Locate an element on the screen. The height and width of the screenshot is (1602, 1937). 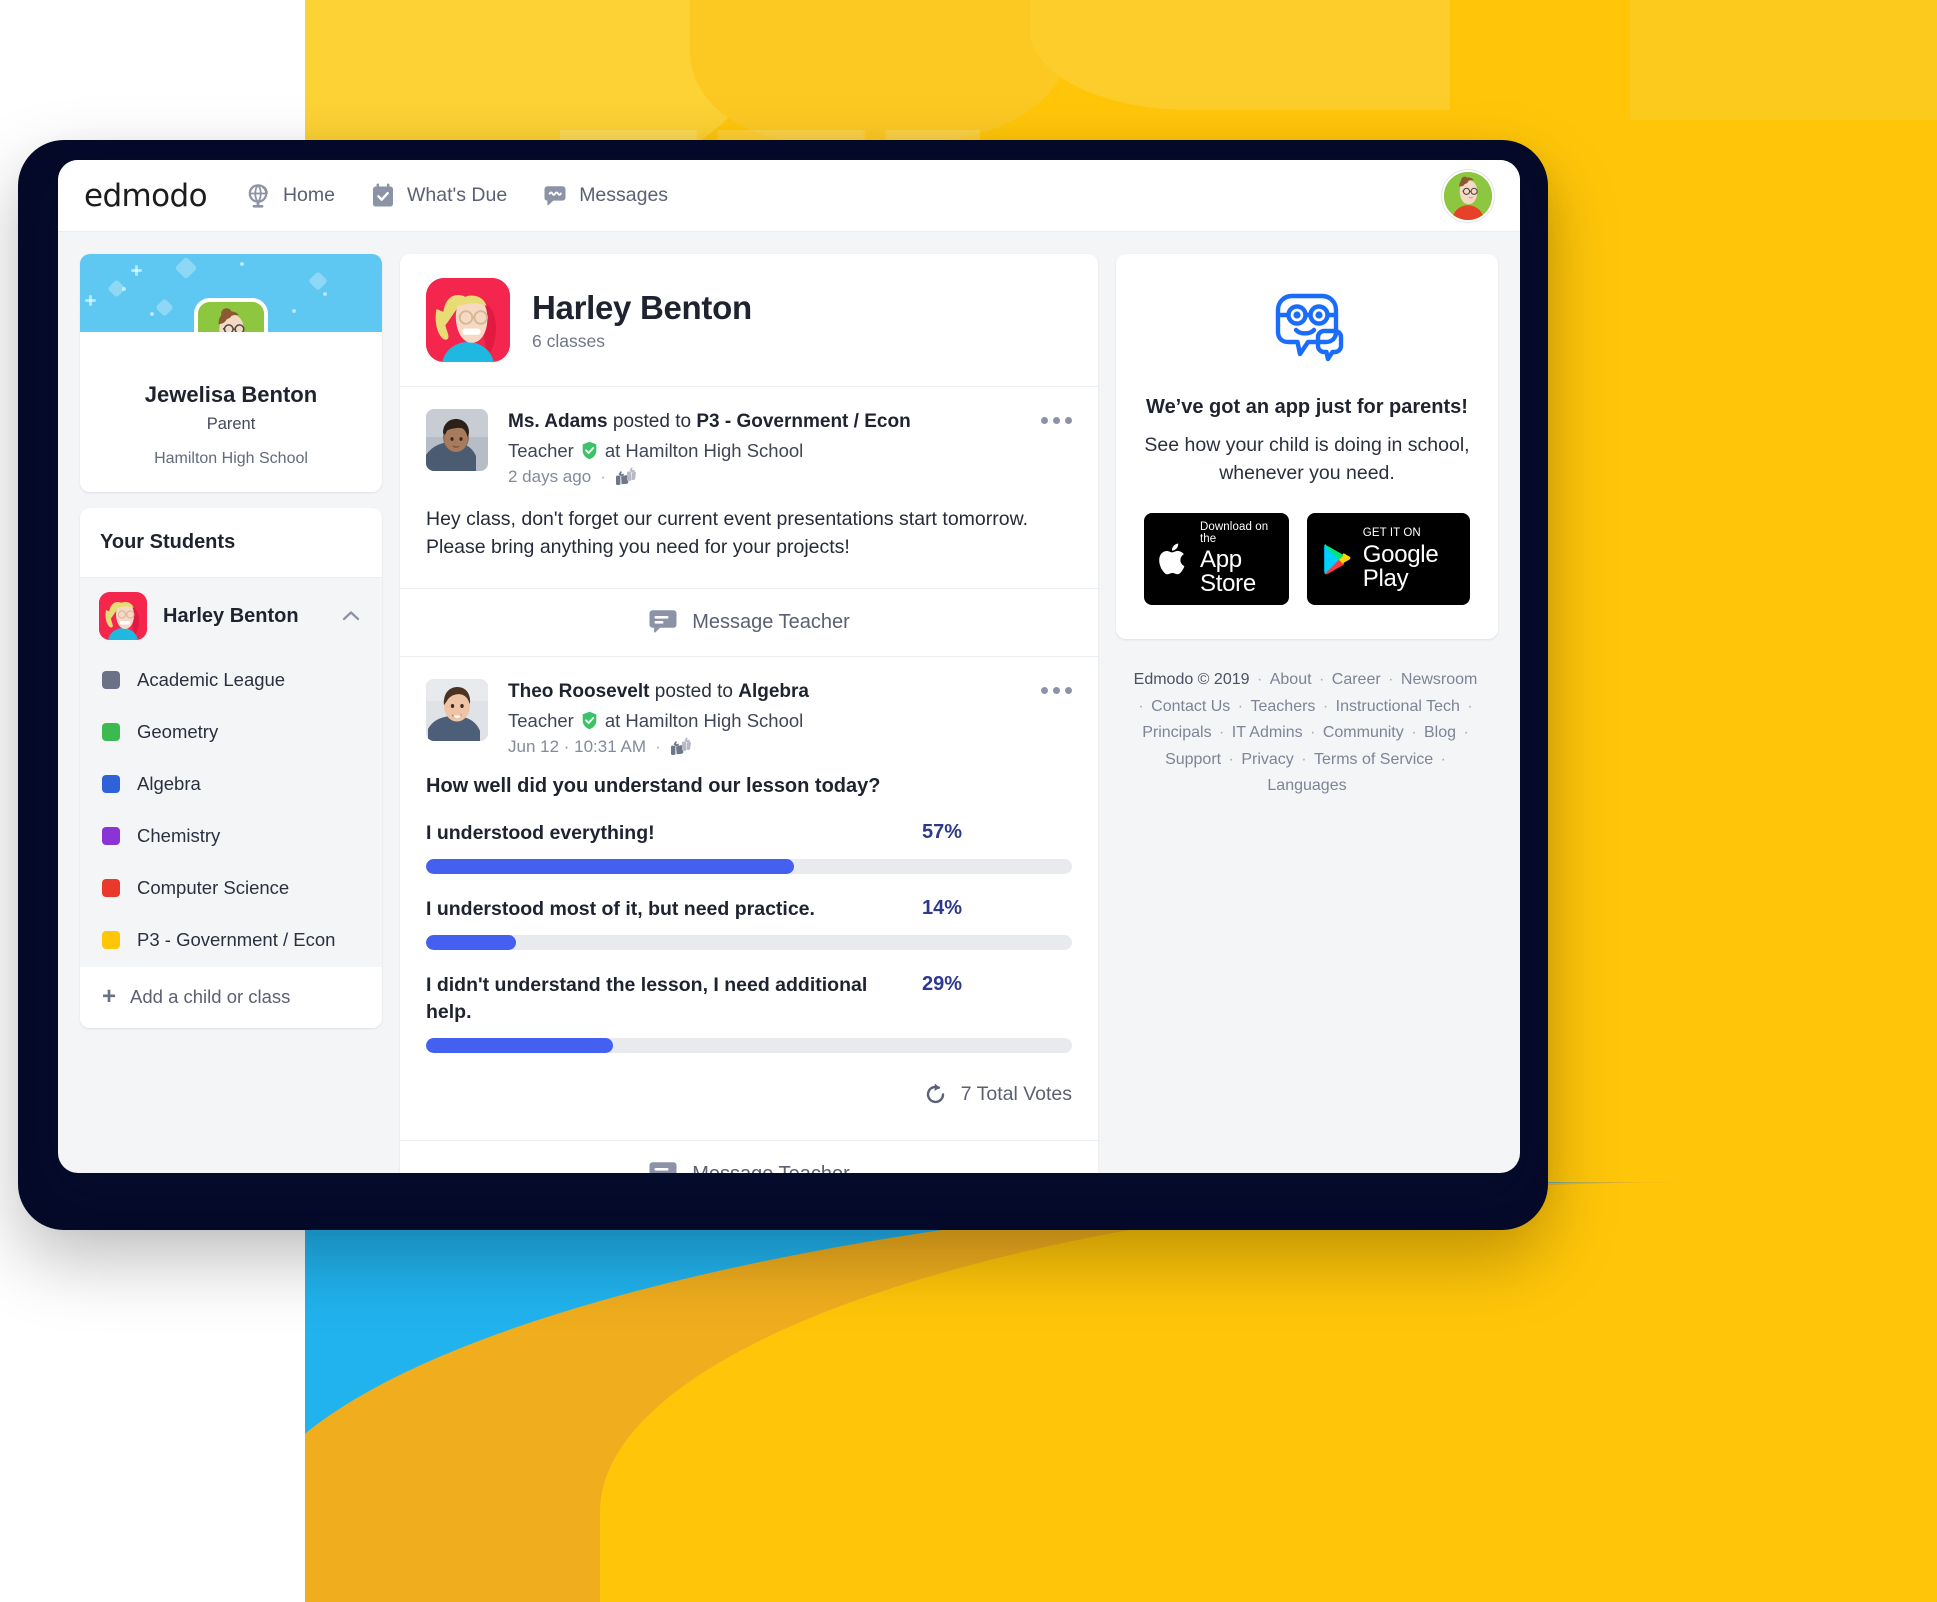
feed-subtitle: 6 classes is located at coordinates (568, 340).